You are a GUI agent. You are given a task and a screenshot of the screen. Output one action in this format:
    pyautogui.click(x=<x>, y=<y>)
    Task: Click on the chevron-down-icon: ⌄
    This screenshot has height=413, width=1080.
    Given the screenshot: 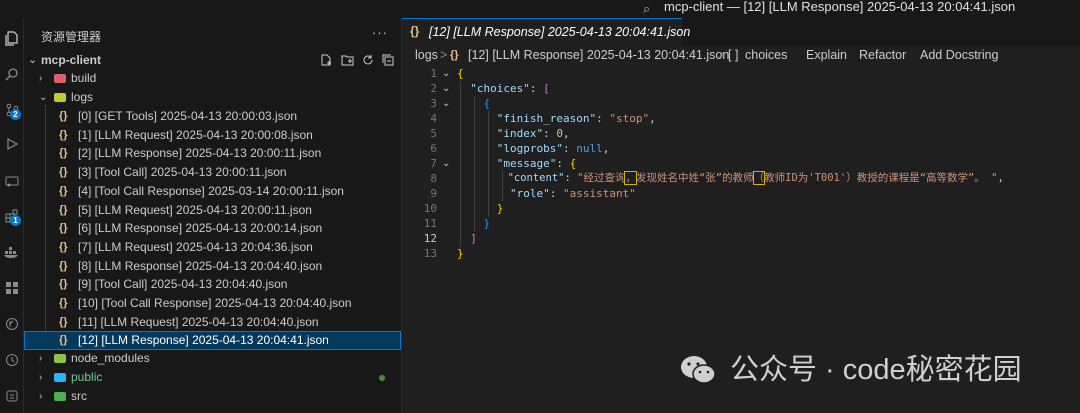 What is the action you would take?
    pyautogui.click(x=43, y=97)
    